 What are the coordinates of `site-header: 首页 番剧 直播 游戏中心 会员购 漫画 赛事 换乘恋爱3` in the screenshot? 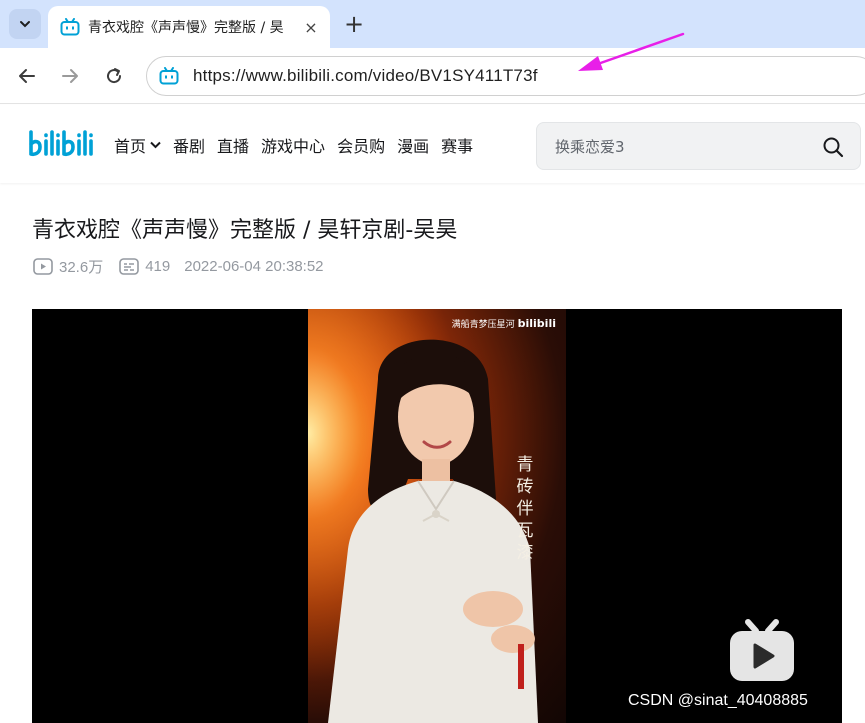 It's located at (432, 144).